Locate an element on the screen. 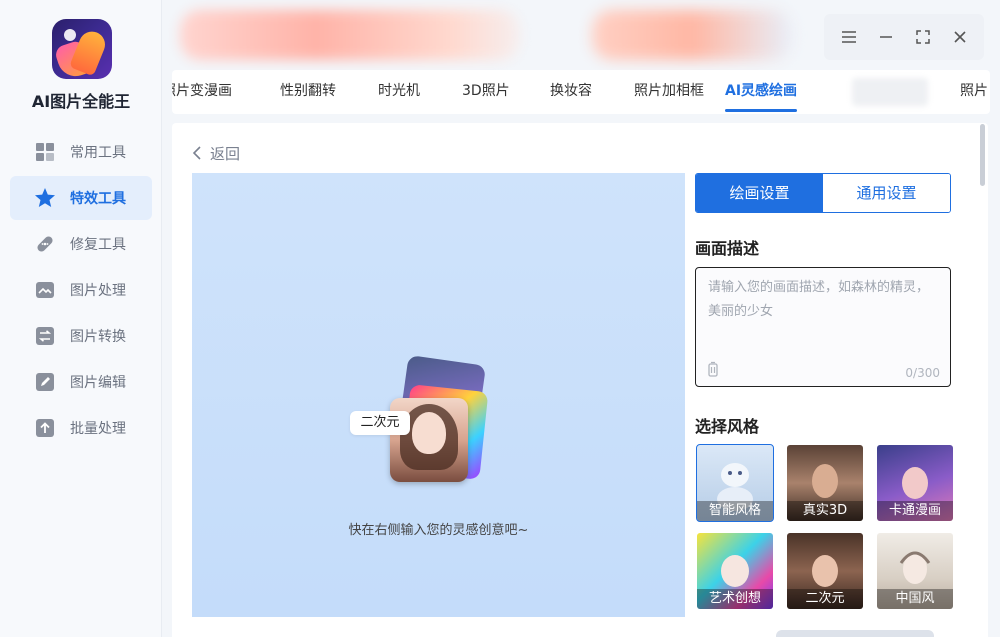  tab-gender-swap: 性别翻转 is located at coordinates (308, 92).